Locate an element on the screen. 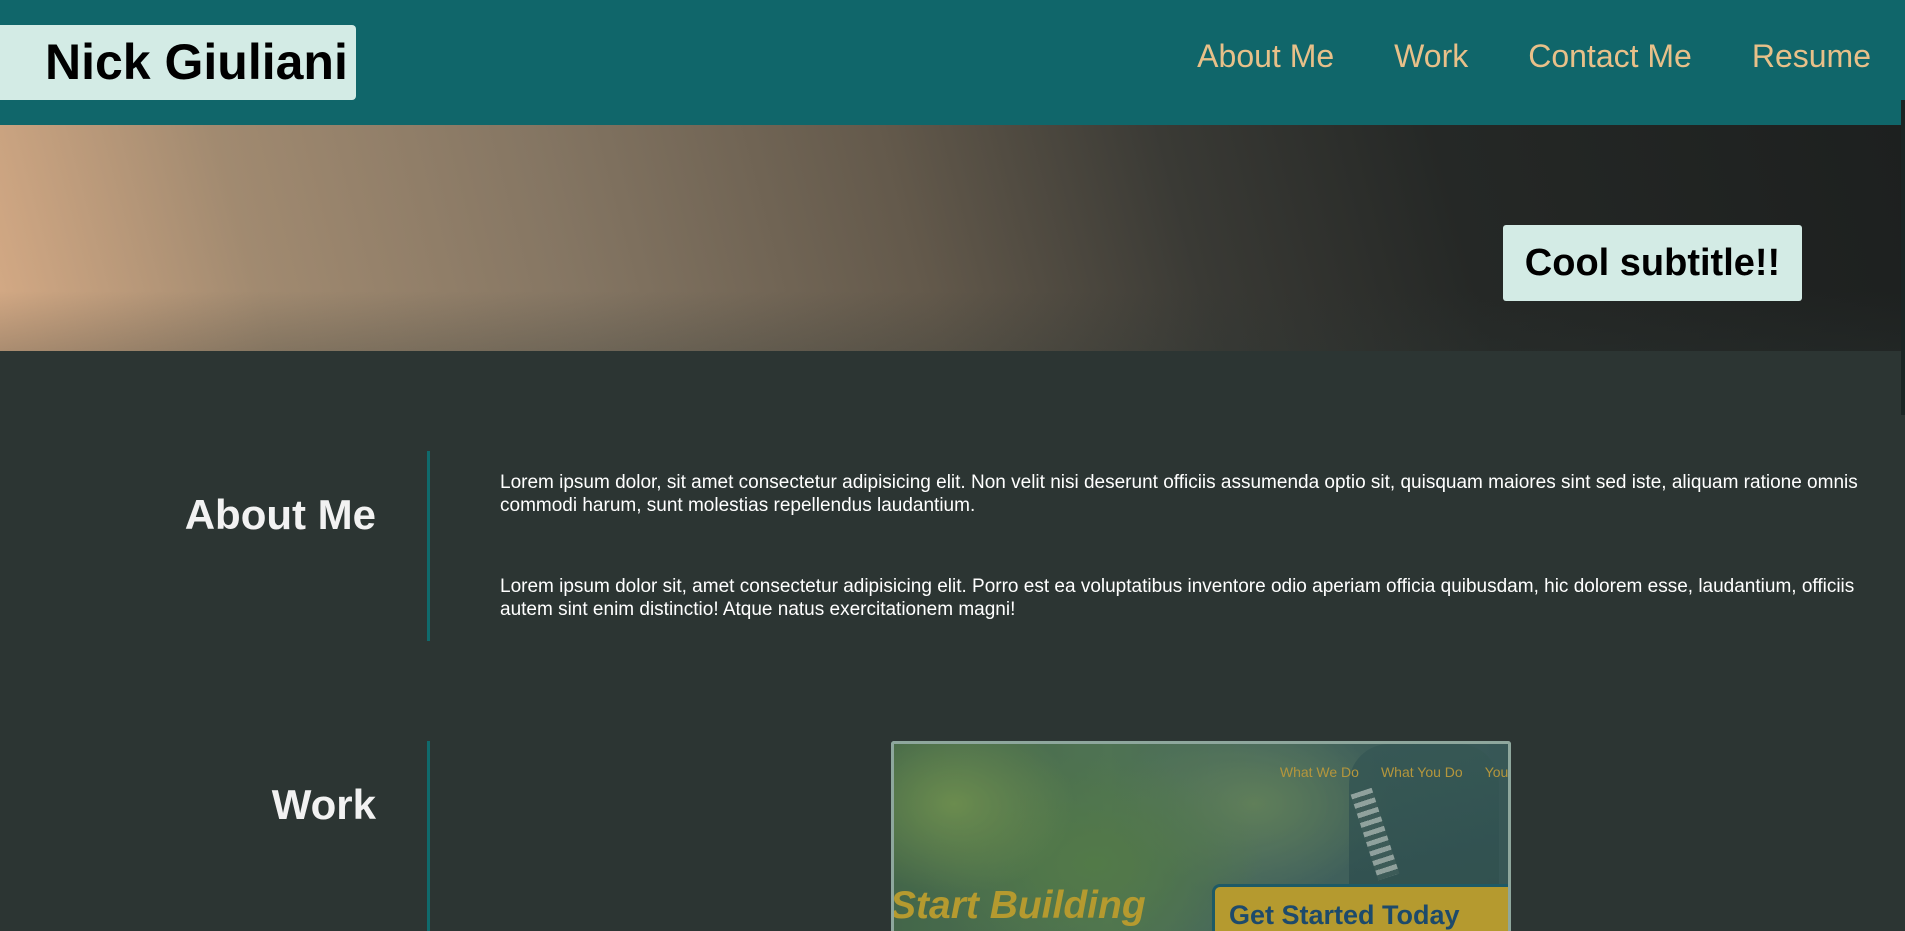 The width and height of the screenshot is (1905, 931). work-title: Work is located at coordinates (323, 804).